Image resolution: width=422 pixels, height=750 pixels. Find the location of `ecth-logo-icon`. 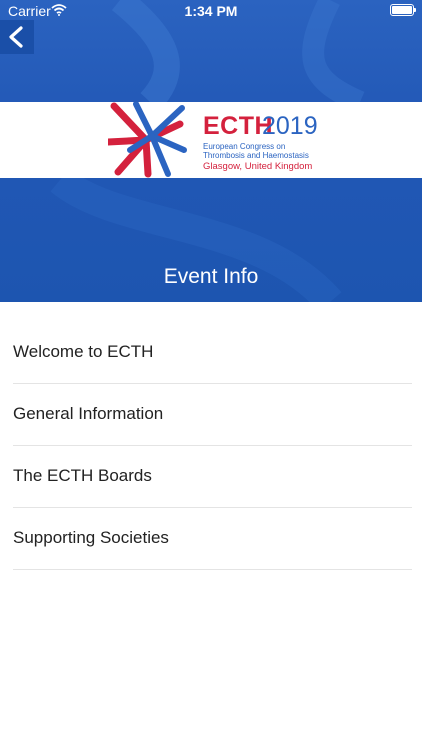

ecth-logo-icon is located at coordinates (147, 140).